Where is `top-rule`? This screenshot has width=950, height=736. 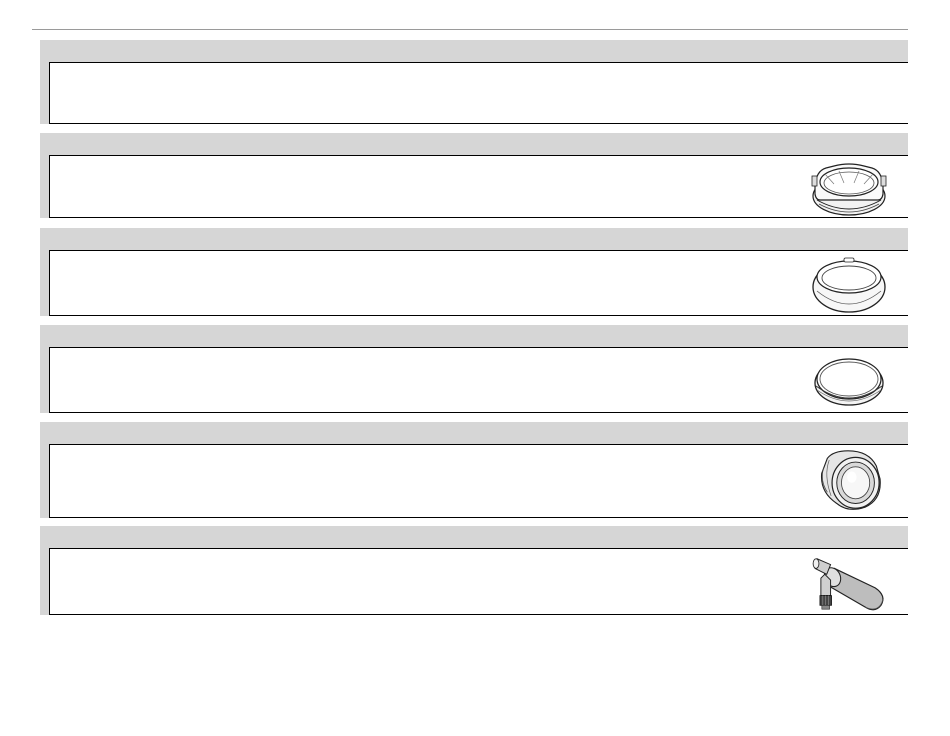 top-rule is located at coordinates (470, 29).